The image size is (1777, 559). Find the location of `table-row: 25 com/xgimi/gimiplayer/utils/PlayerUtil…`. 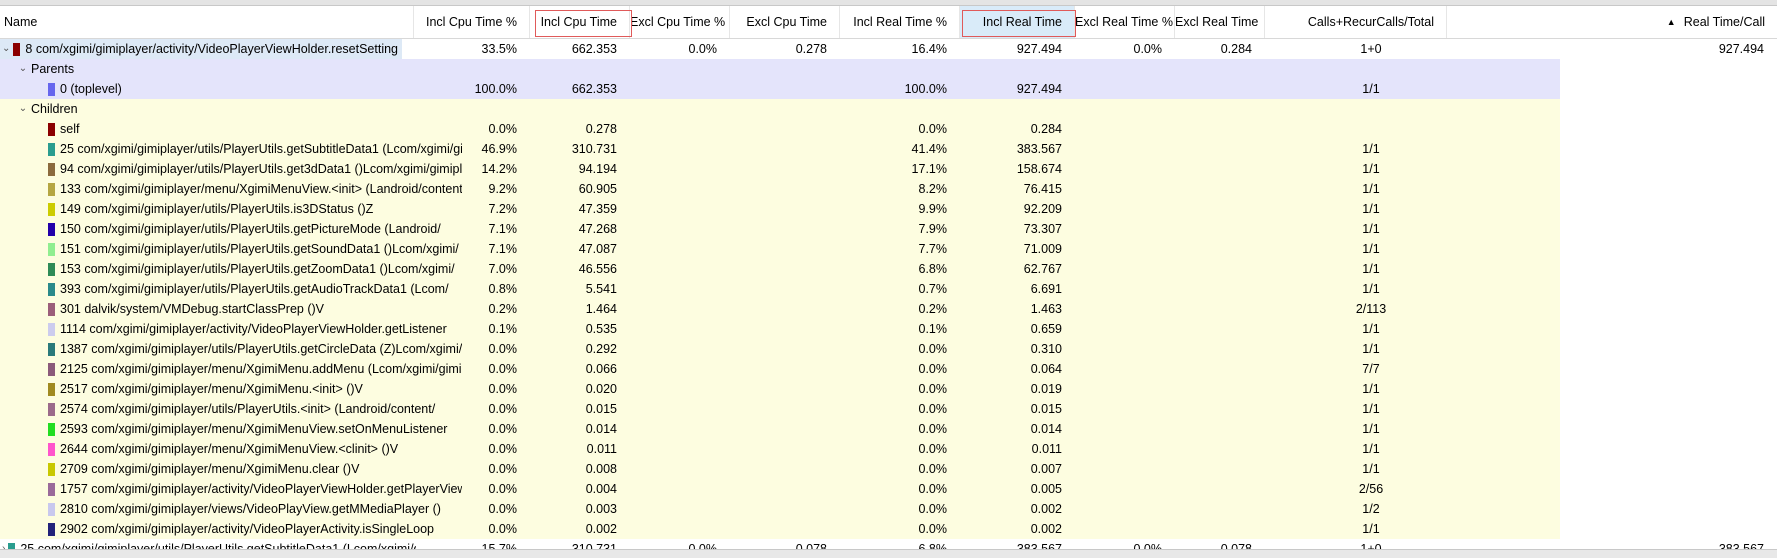

table-row: 25 com/xgimi/gimiplayer/utils/PlayerUtil… is located at coordinates (888, 149).